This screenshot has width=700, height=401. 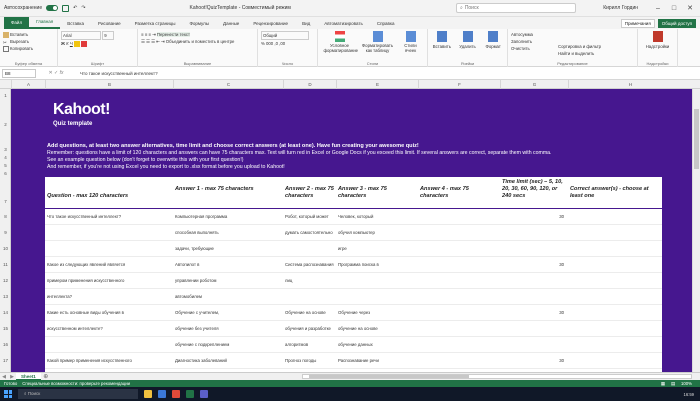 I want to click on row-header: 9, so click(x=5, y=232).